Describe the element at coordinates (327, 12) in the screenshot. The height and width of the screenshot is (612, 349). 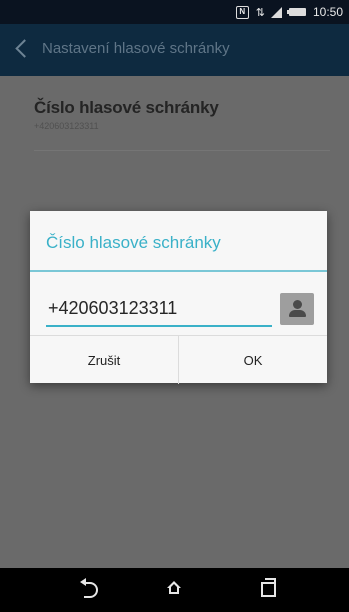
I see `clock: 10:50` at that location.